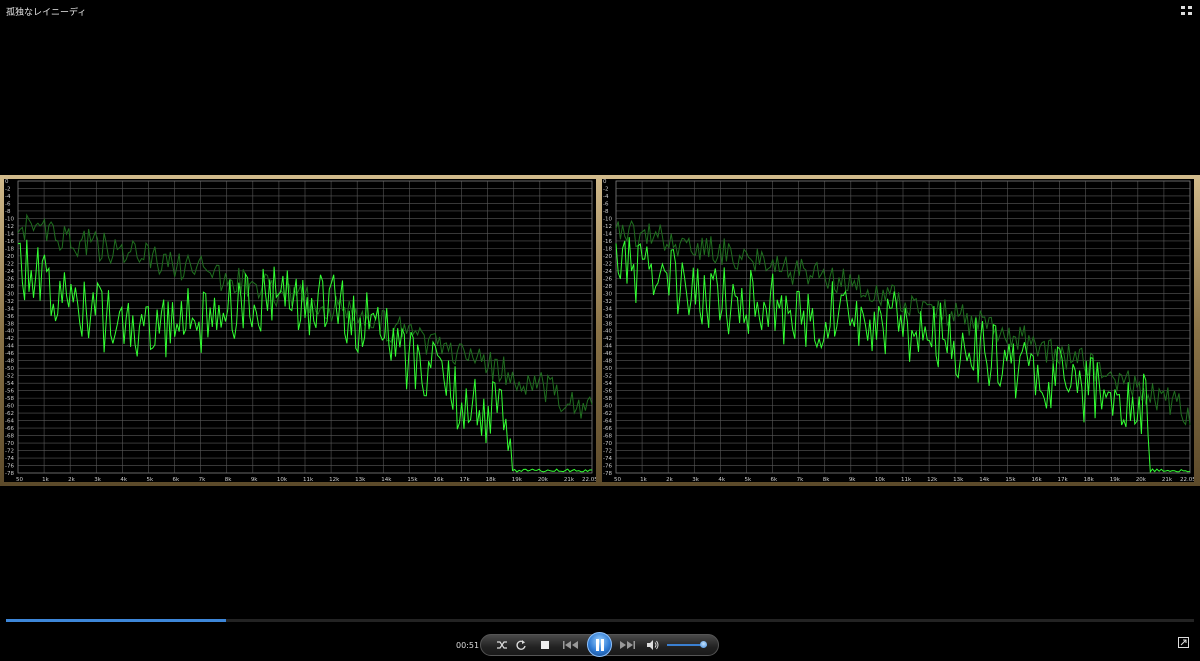 This screenshot has width=1200, height=661. I want to click on volume-icon, so click(653, 645).